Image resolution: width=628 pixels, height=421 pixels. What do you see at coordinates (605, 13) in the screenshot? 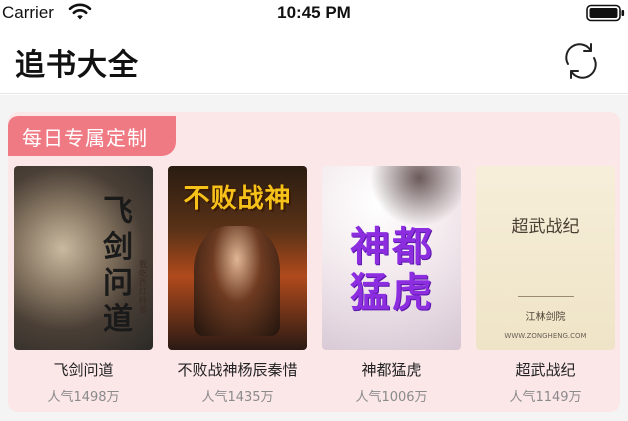
I see `battery-icon` at bounding box center [605, 13].